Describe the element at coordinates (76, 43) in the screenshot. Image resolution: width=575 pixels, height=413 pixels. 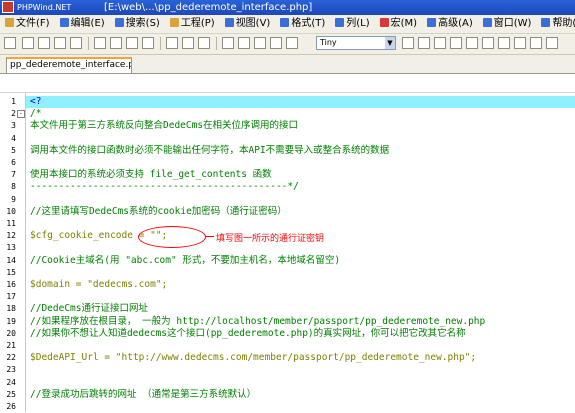
I see `save-all-icon` at that location.